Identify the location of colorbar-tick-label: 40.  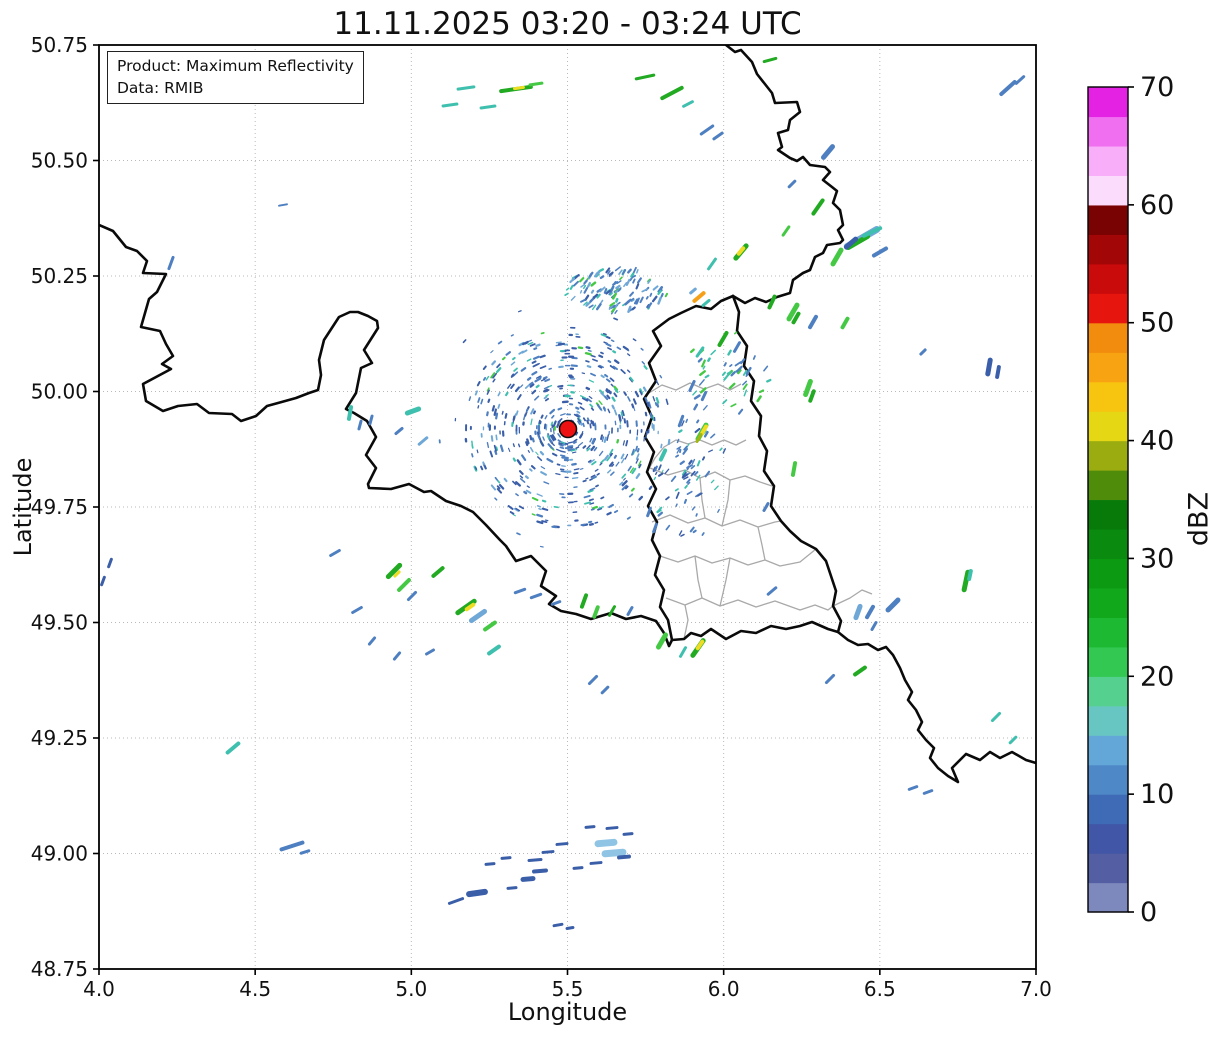
(1157, 441).